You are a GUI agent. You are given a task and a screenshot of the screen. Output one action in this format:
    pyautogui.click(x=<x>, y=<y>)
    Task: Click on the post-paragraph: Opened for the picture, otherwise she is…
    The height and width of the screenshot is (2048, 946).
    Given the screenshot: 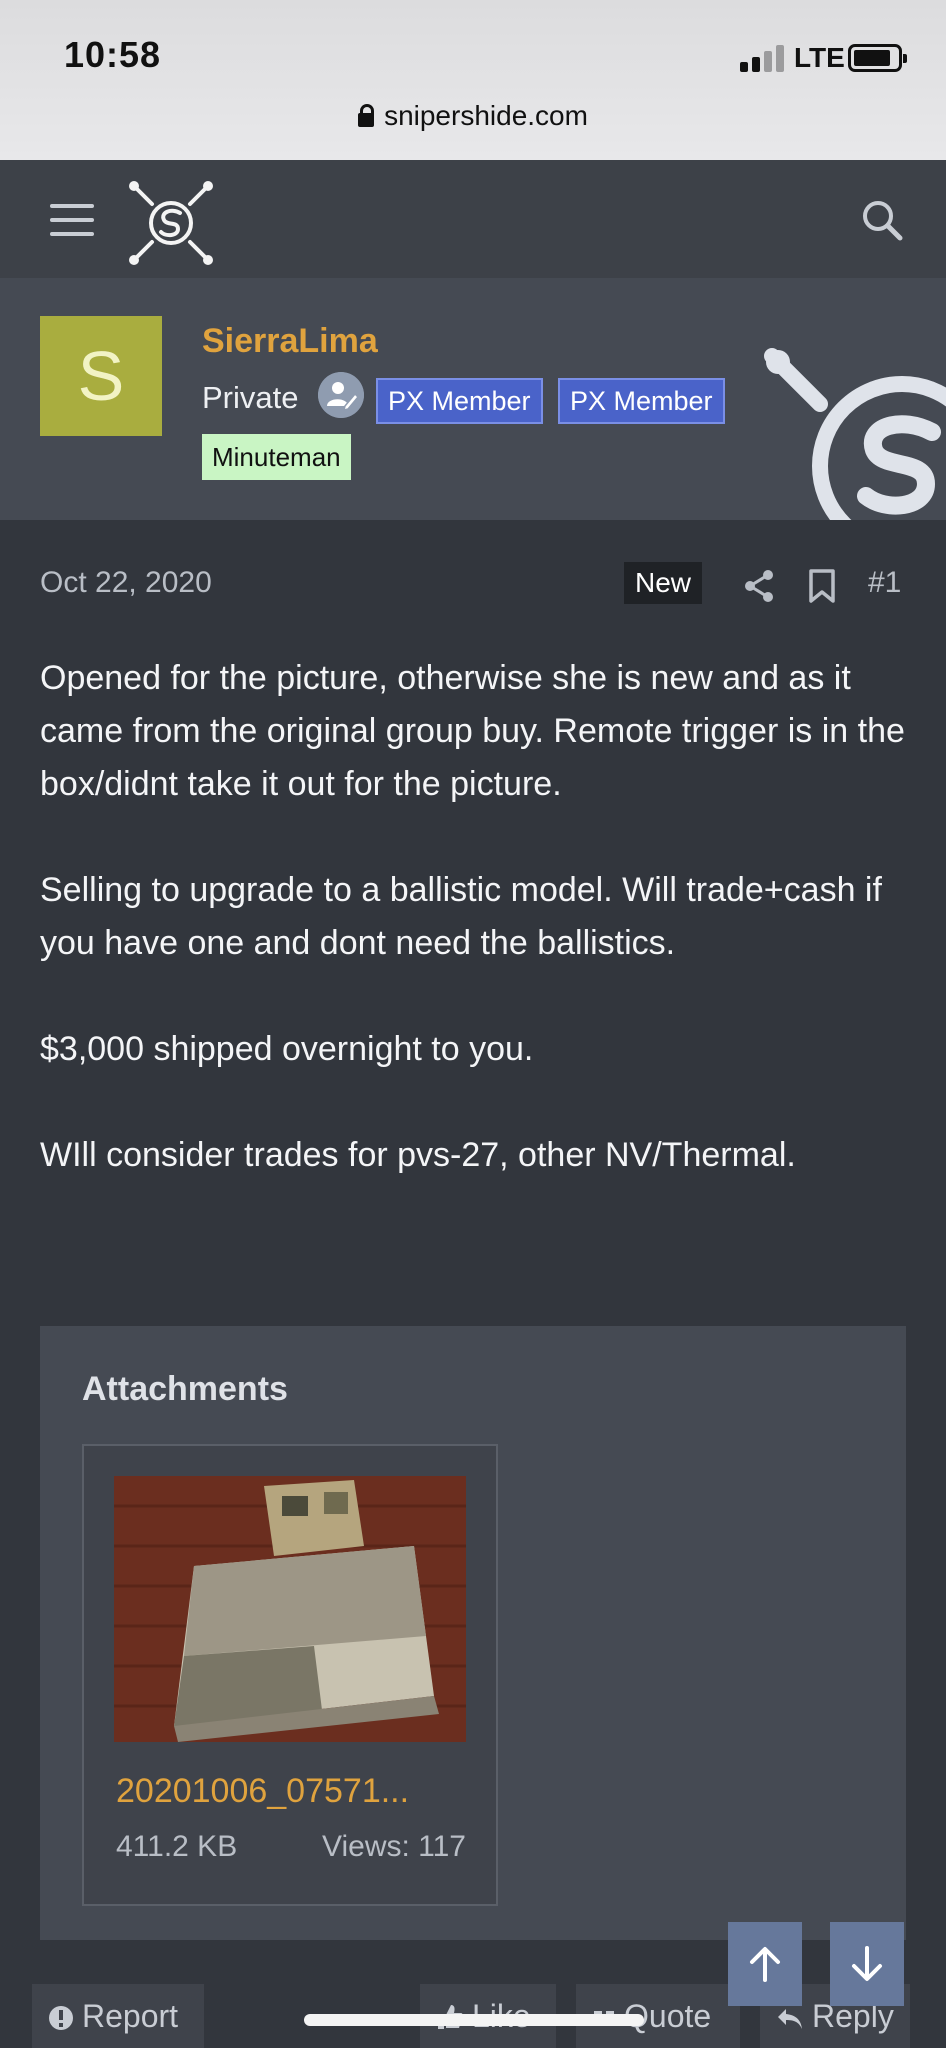 What is the action you would take?
    pyautogui.click(x=472, y=731)
    